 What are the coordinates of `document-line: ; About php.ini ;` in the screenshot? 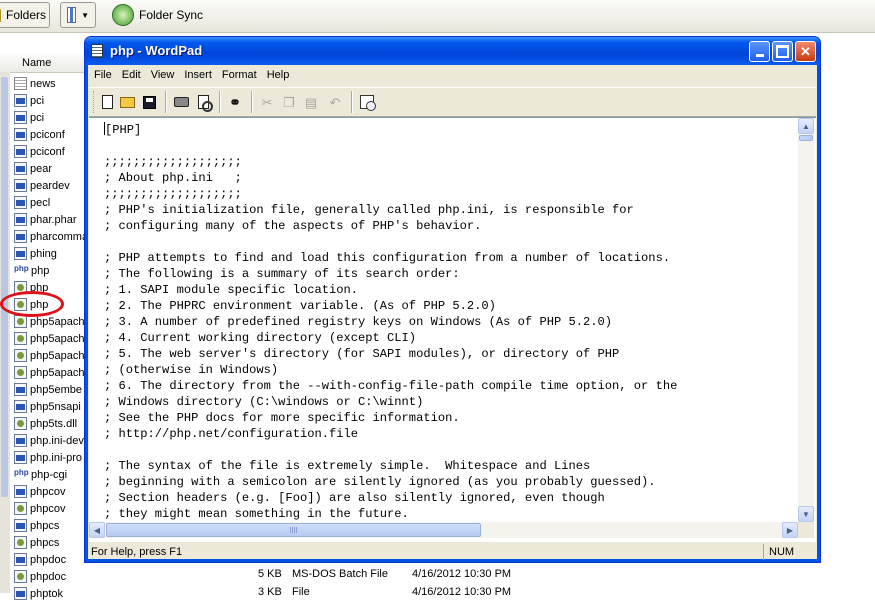 It's located at (451, 178).